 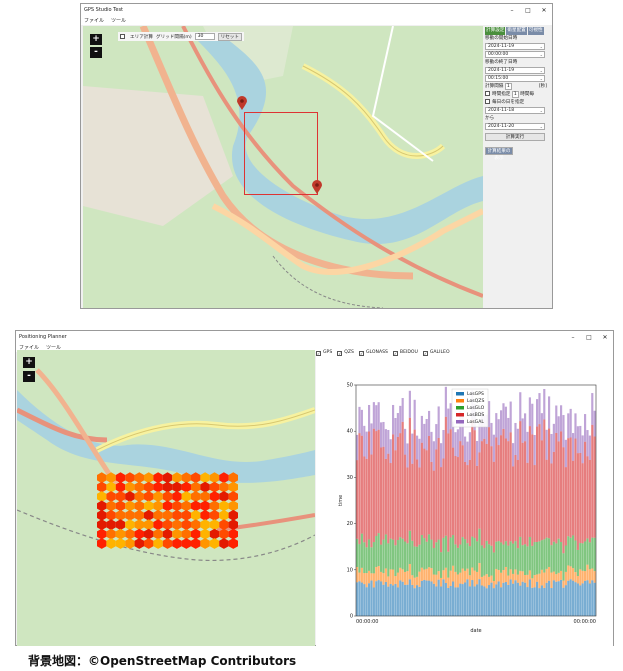 What do you see at coordinates (317, 187) in the screenshot?
I see `end-marker-icon` at bounding box center [317, 187].